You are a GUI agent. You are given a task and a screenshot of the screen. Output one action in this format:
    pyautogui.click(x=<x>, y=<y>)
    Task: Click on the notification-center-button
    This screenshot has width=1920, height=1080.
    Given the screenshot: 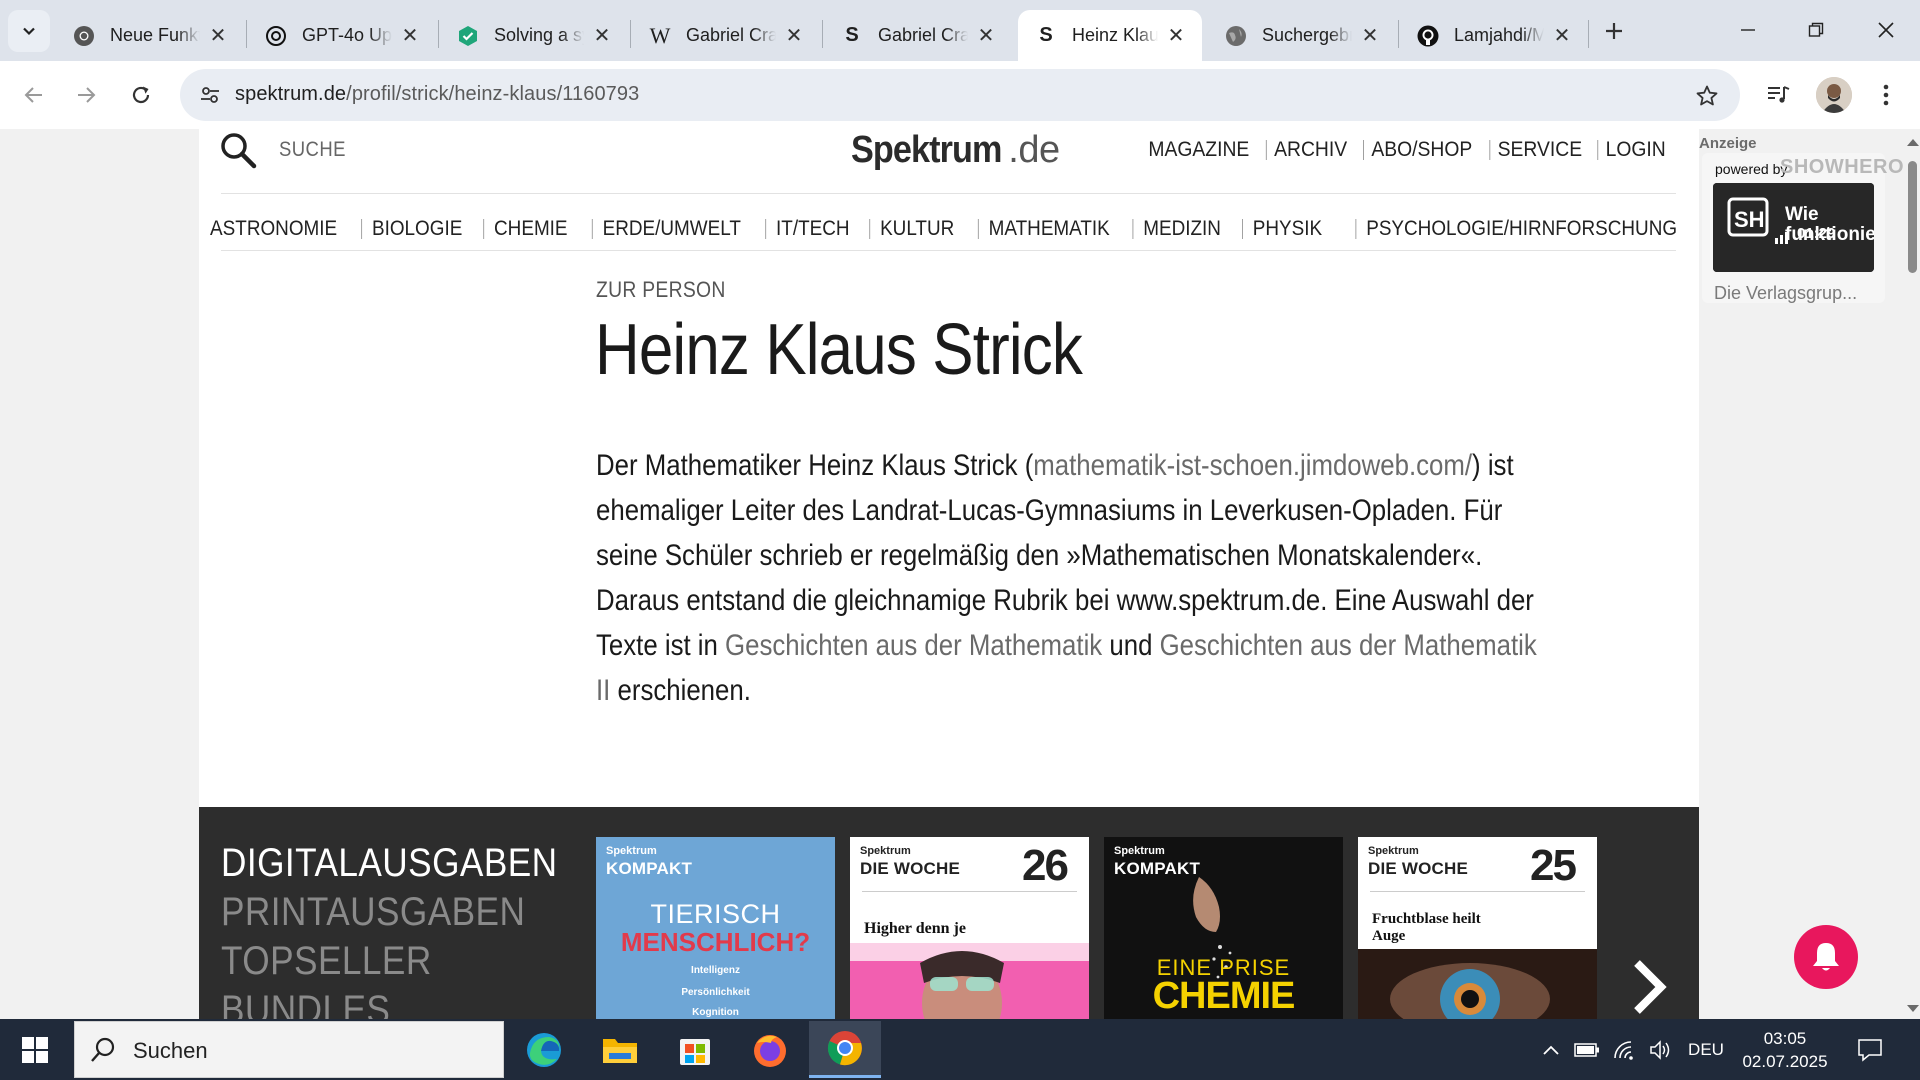 What is the action you would take?
    pyautogui.click(x=1870, y=1049)
    